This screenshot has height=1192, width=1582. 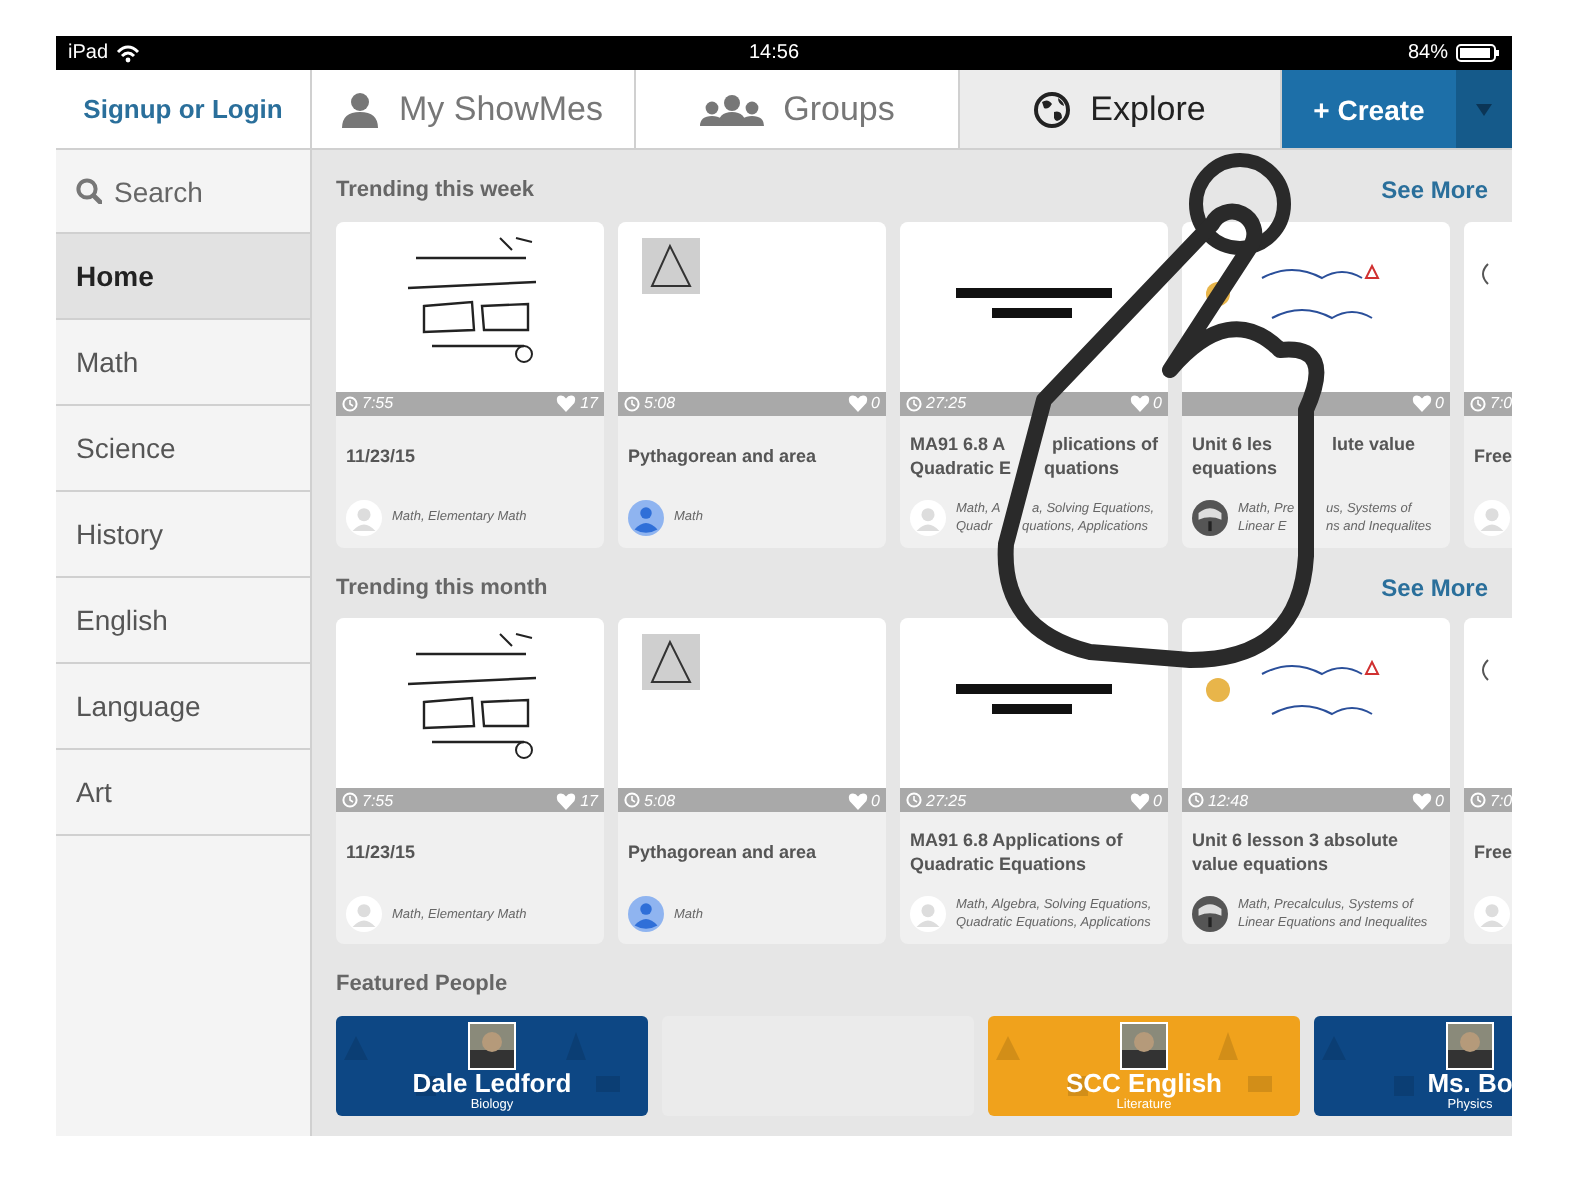 I want to click on wifi-icon, so click(x=128, y=53).